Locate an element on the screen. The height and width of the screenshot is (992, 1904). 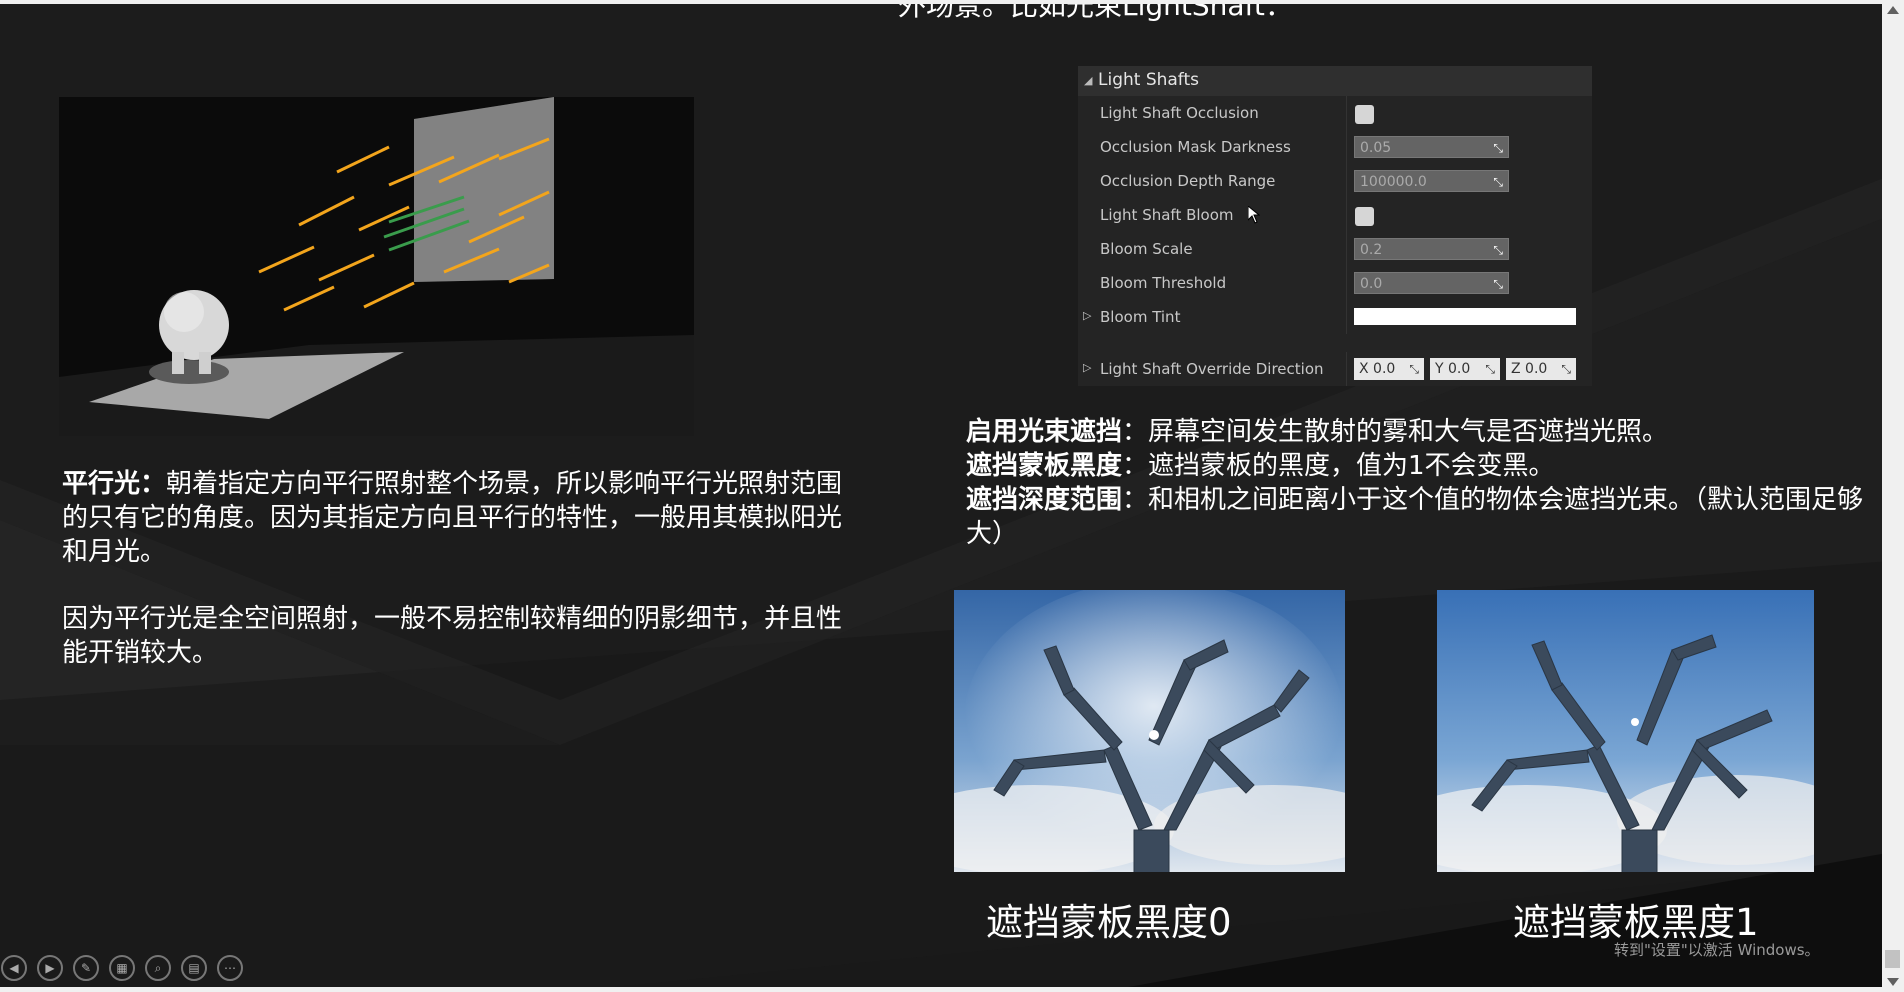
bloom-checkbox is located at coordinates (1364, 216).